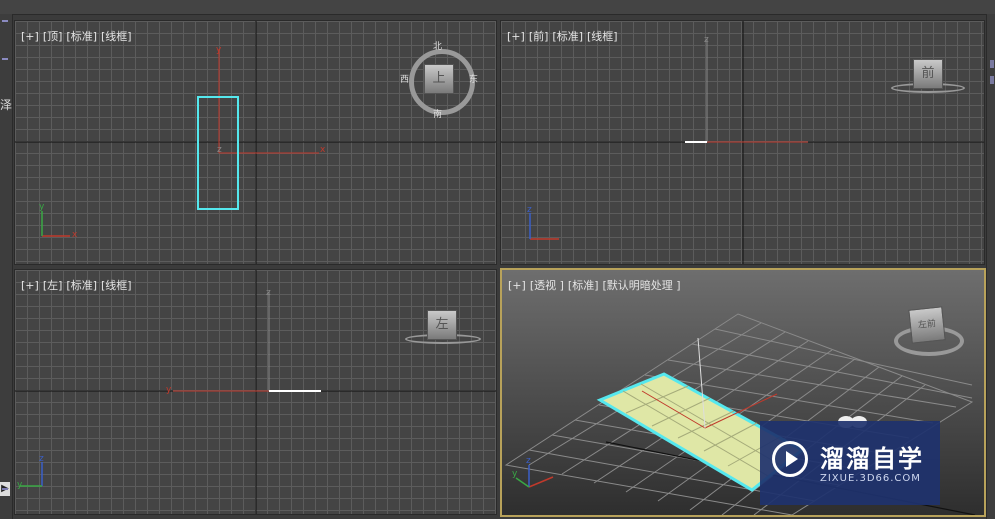  Describe the element at coordinates (404, 78) in the screenshot. I see `compass-west: 西` at that location.